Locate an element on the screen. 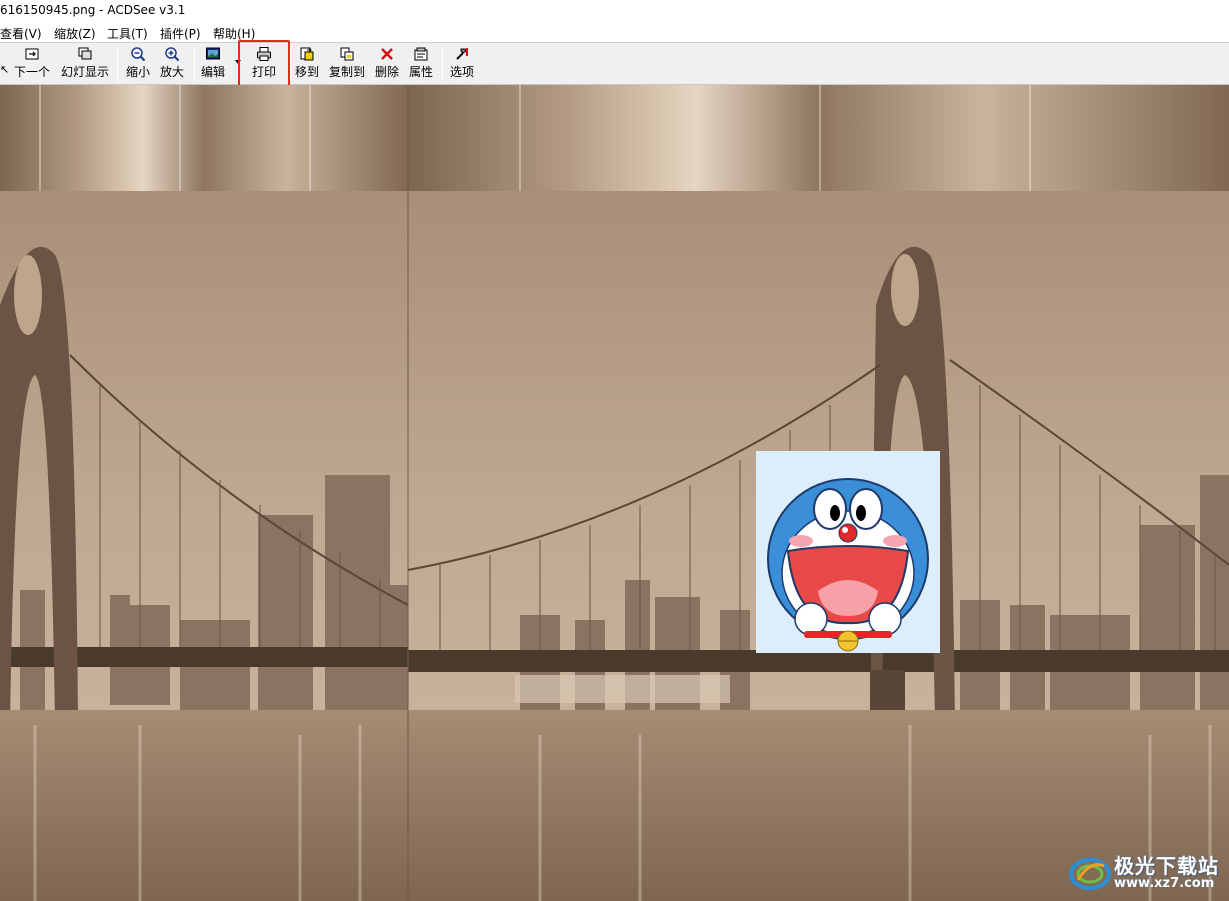 This screenshot has height=901, width=1229. site-watermark: 极光下载站 www.xz7.com is located at coordinates (1145, 872).